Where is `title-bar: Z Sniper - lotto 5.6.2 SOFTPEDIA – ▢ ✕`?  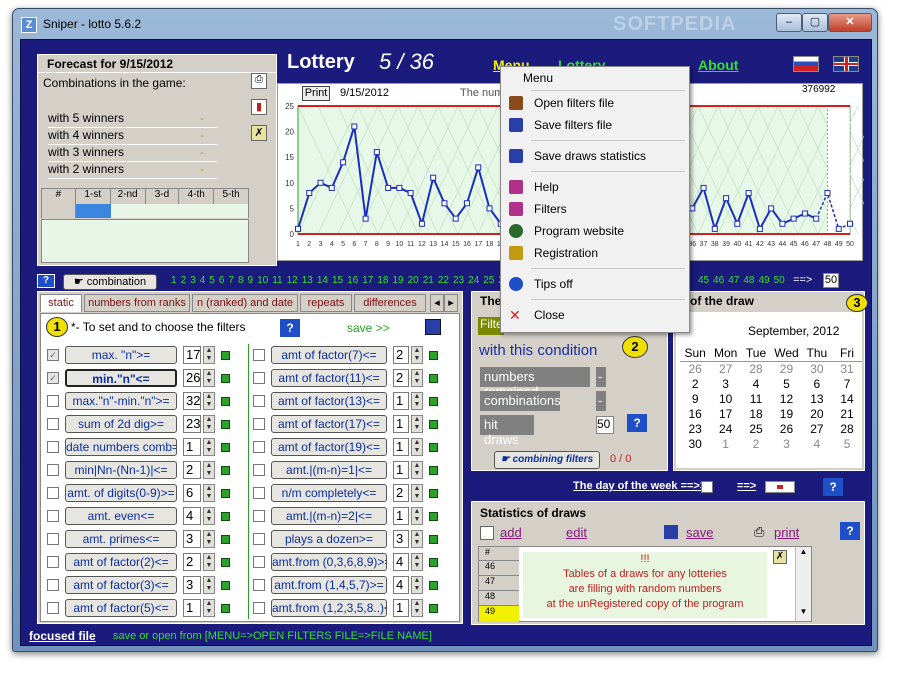 title-bar: Z Sniper - lotto 5.6.2 SOFTPEDIA – ▢ ✕ is located at coordinates (445, 24).